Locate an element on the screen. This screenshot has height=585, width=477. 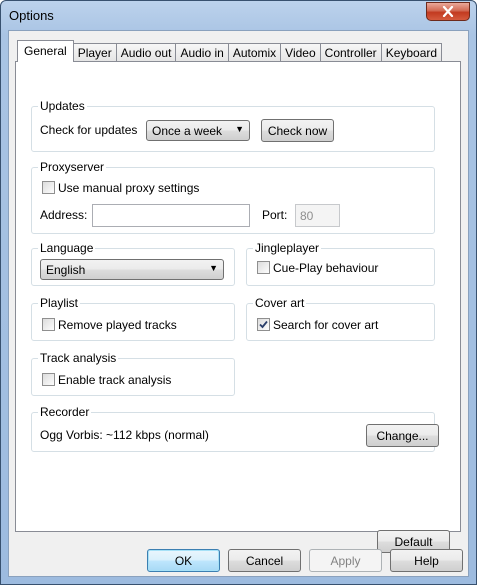
jingleplayer-title: Jingleplayer is located at coordinates (287, 248).